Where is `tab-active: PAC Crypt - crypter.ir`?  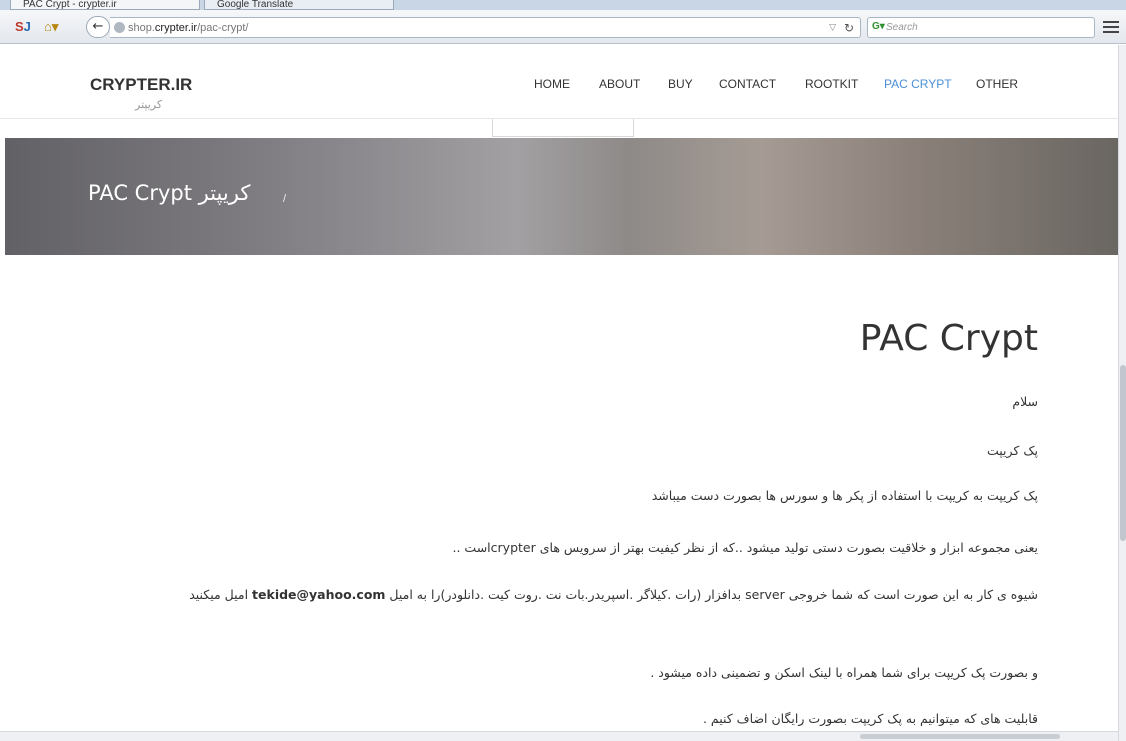
tab-active: PAC Crypt - crypter.ir is located at coordinates (105, 5).